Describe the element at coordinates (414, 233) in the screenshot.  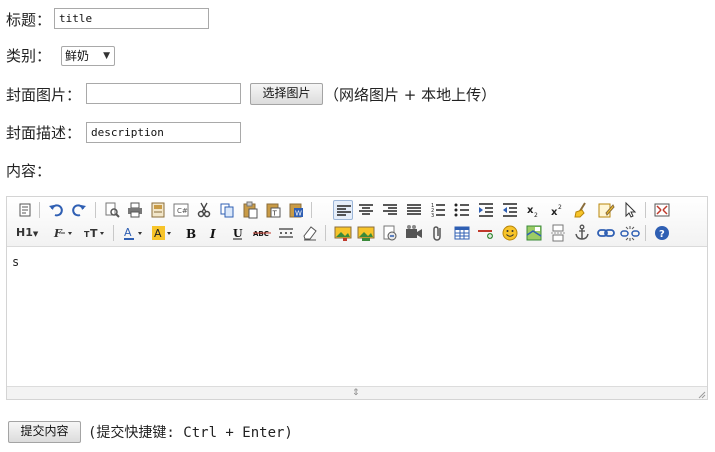
I see `media-icon` at that location.